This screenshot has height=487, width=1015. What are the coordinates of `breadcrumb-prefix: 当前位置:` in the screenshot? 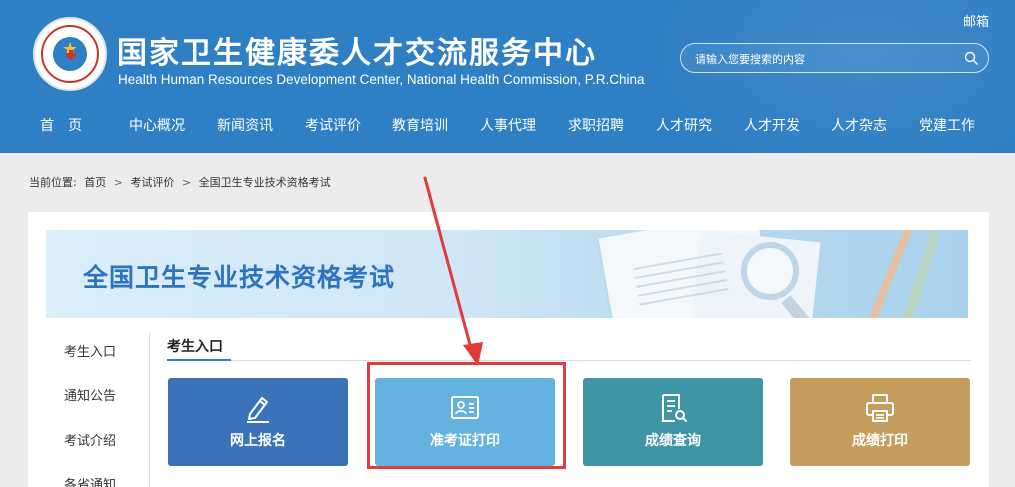 It's located at (53, 182).